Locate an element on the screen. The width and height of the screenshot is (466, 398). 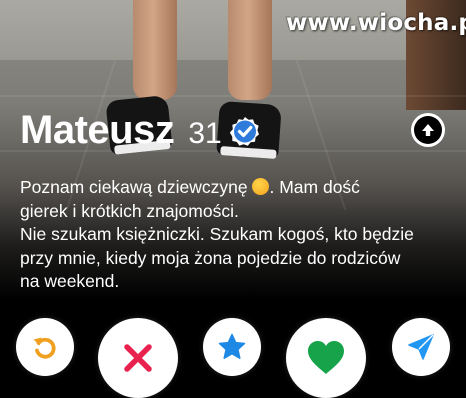
heart-icon is located at coordinates (326, 357).